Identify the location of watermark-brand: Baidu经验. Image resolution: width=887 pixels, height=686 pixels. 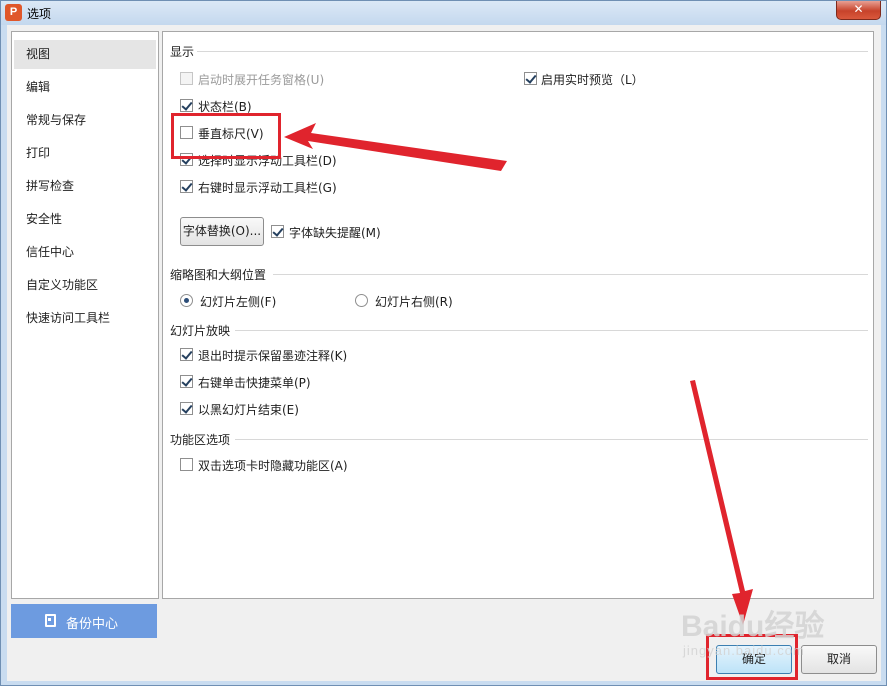
(753, 626).